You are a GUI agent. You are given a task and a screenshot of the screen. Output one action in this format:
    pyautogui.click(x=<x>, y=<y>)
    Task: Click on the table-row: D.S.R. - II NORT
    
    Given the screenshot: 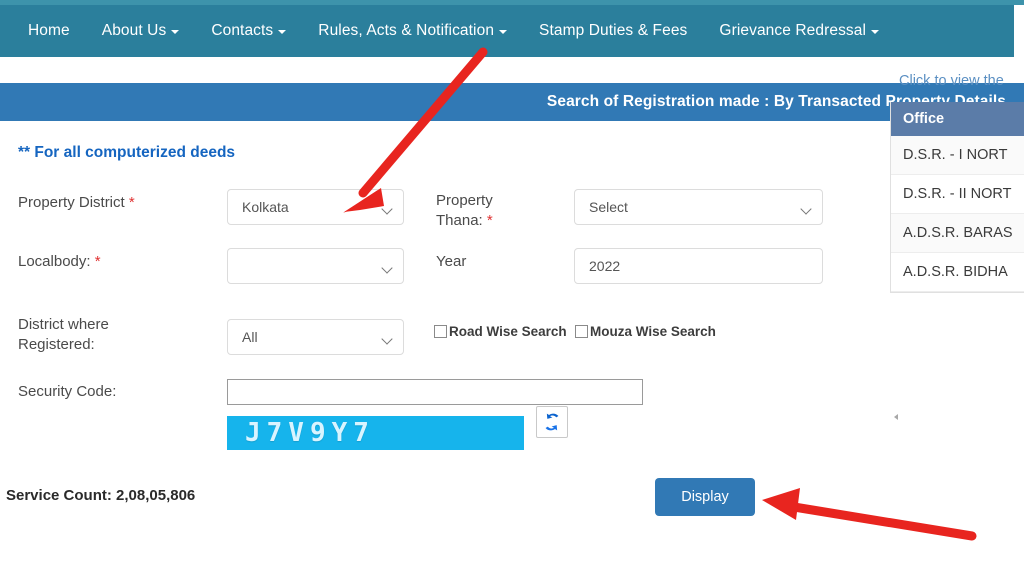 What is the action you would take?
    pyautogui.click(x=957, y=194)
    